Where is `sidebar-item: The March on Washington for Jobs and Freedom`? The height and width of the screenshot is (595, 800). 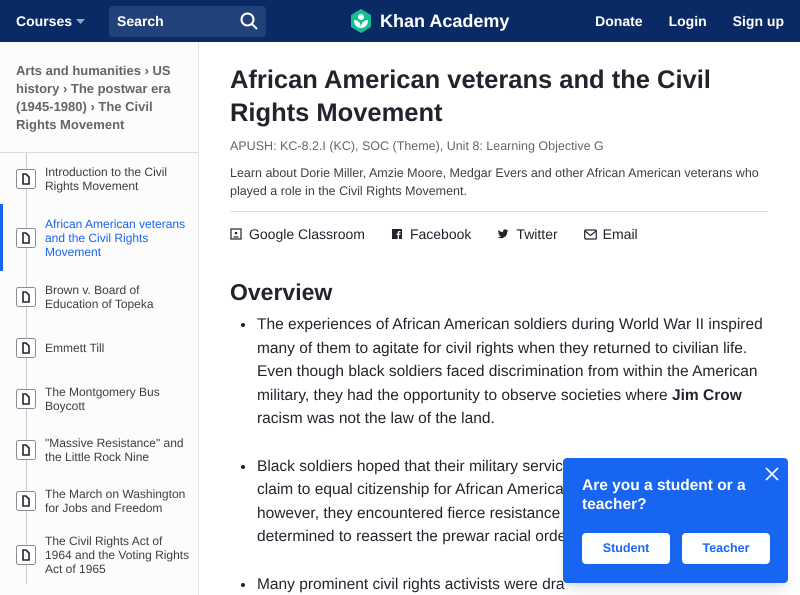 sidebar-item: The March on Washington for Jobs and Freedom is located at coordinates (99, 500).